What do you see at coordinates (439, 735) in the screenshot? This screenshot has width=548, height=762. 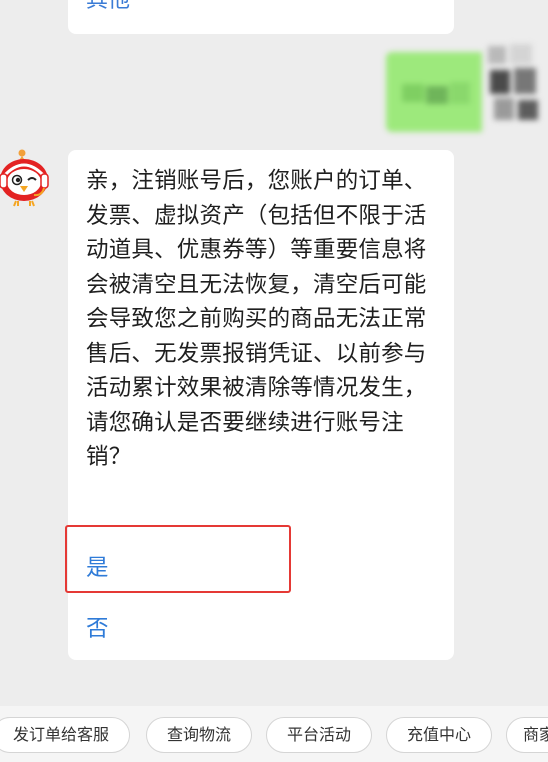 I see `quick-reply-recharge-center: 充值中心` at bounding box center [439, 735].